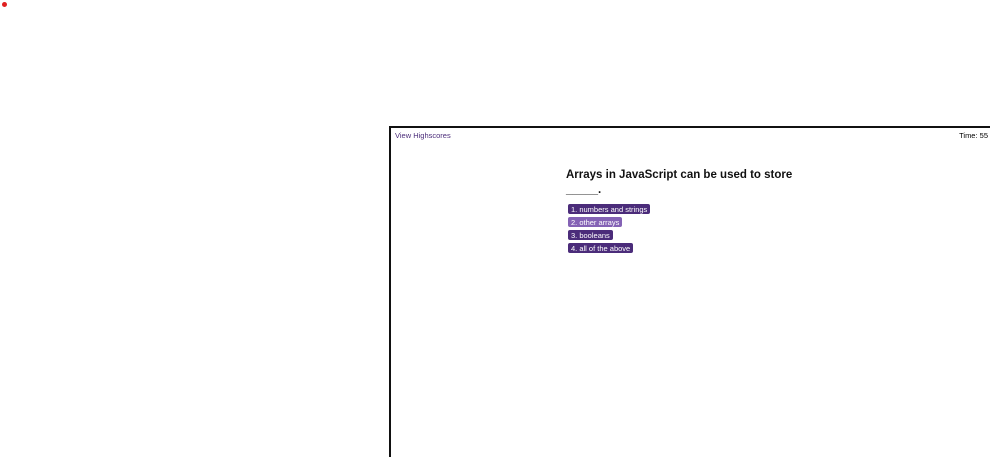 The width and height of the screenshot is (990, 457). Describe the element at coordinates (601, 248) in the screenshot. I see `answer-button-4: 4. all of the above` at that location.